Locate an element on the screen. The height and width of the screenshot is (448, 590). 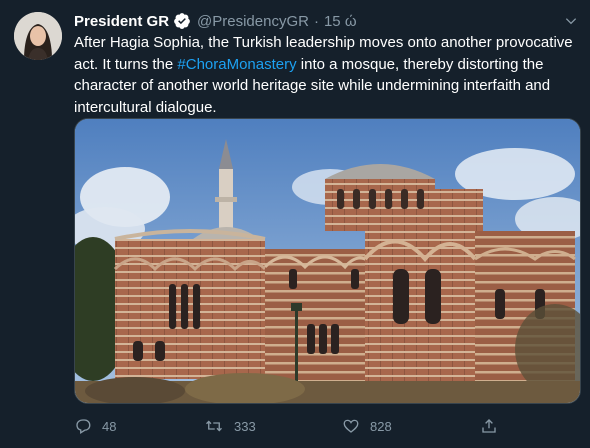
chevron-down-icon is located at coordinates (571, 21).